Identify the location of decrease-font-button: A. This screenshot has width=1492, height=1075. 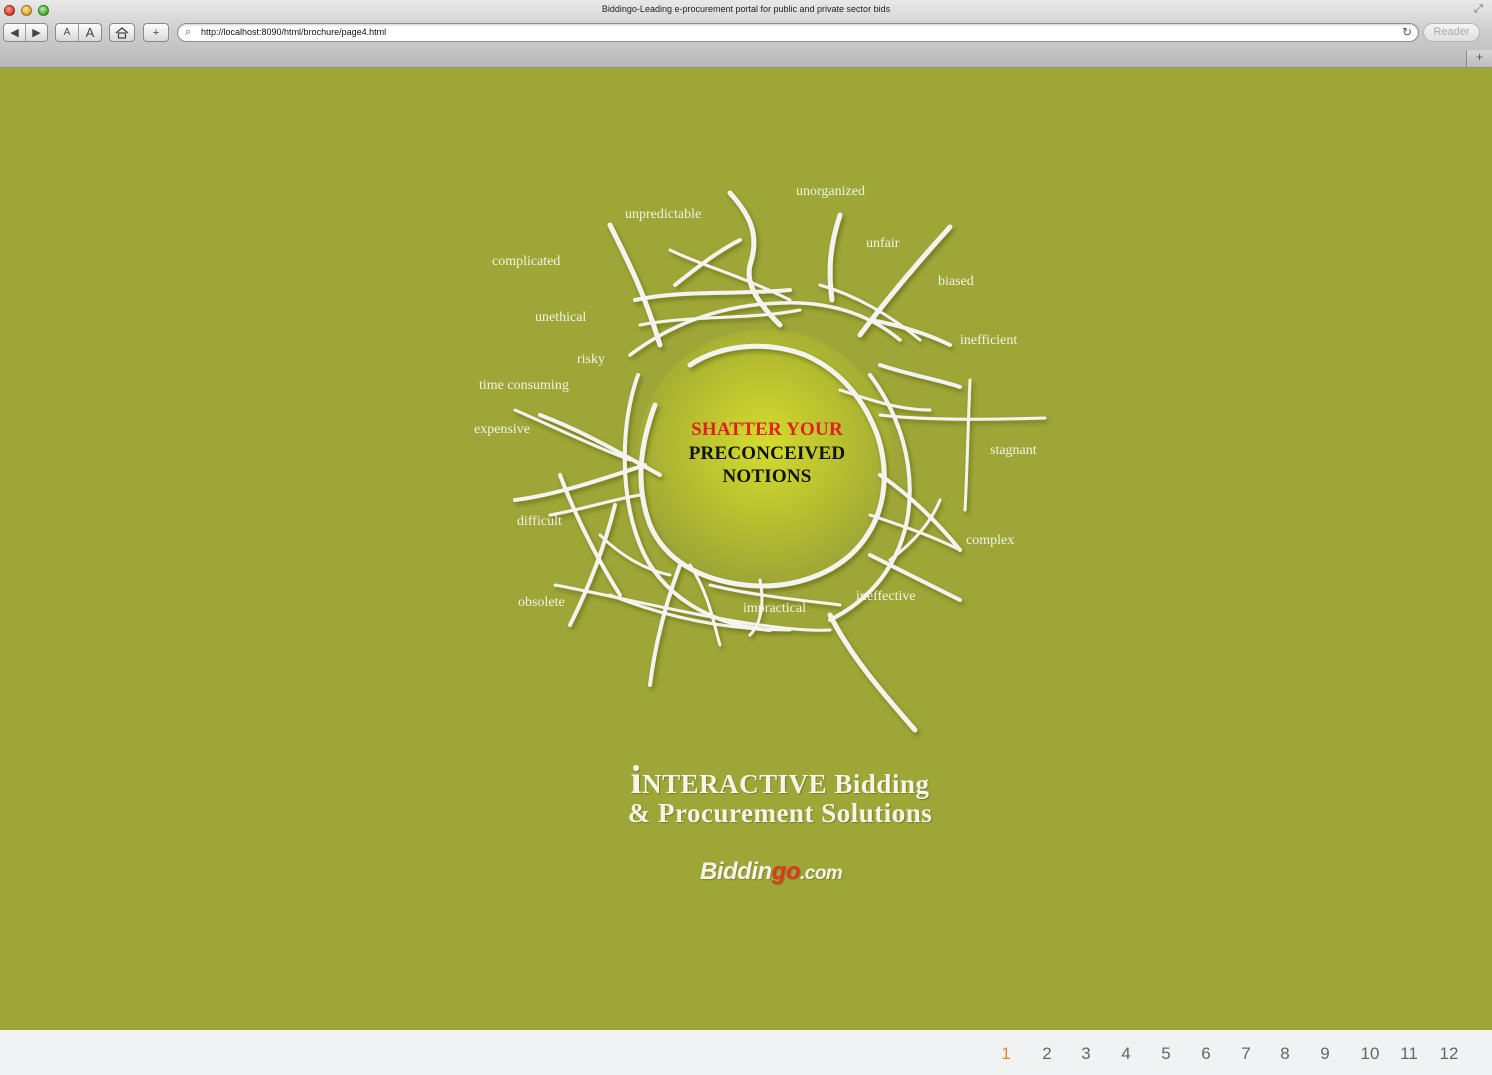
(67, 32).